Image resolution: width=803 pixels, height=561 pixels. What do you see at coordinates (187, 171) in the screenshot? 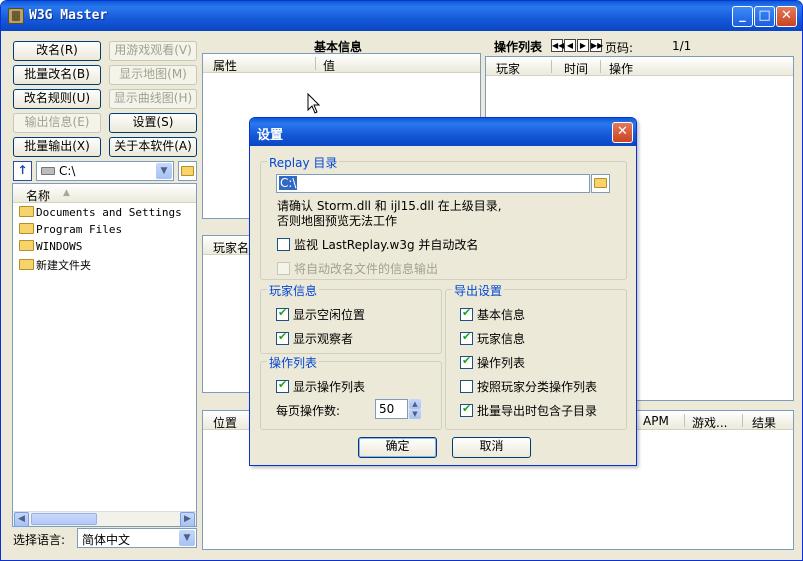
I see `open-folder-icon` at bounding box center [187, 171].